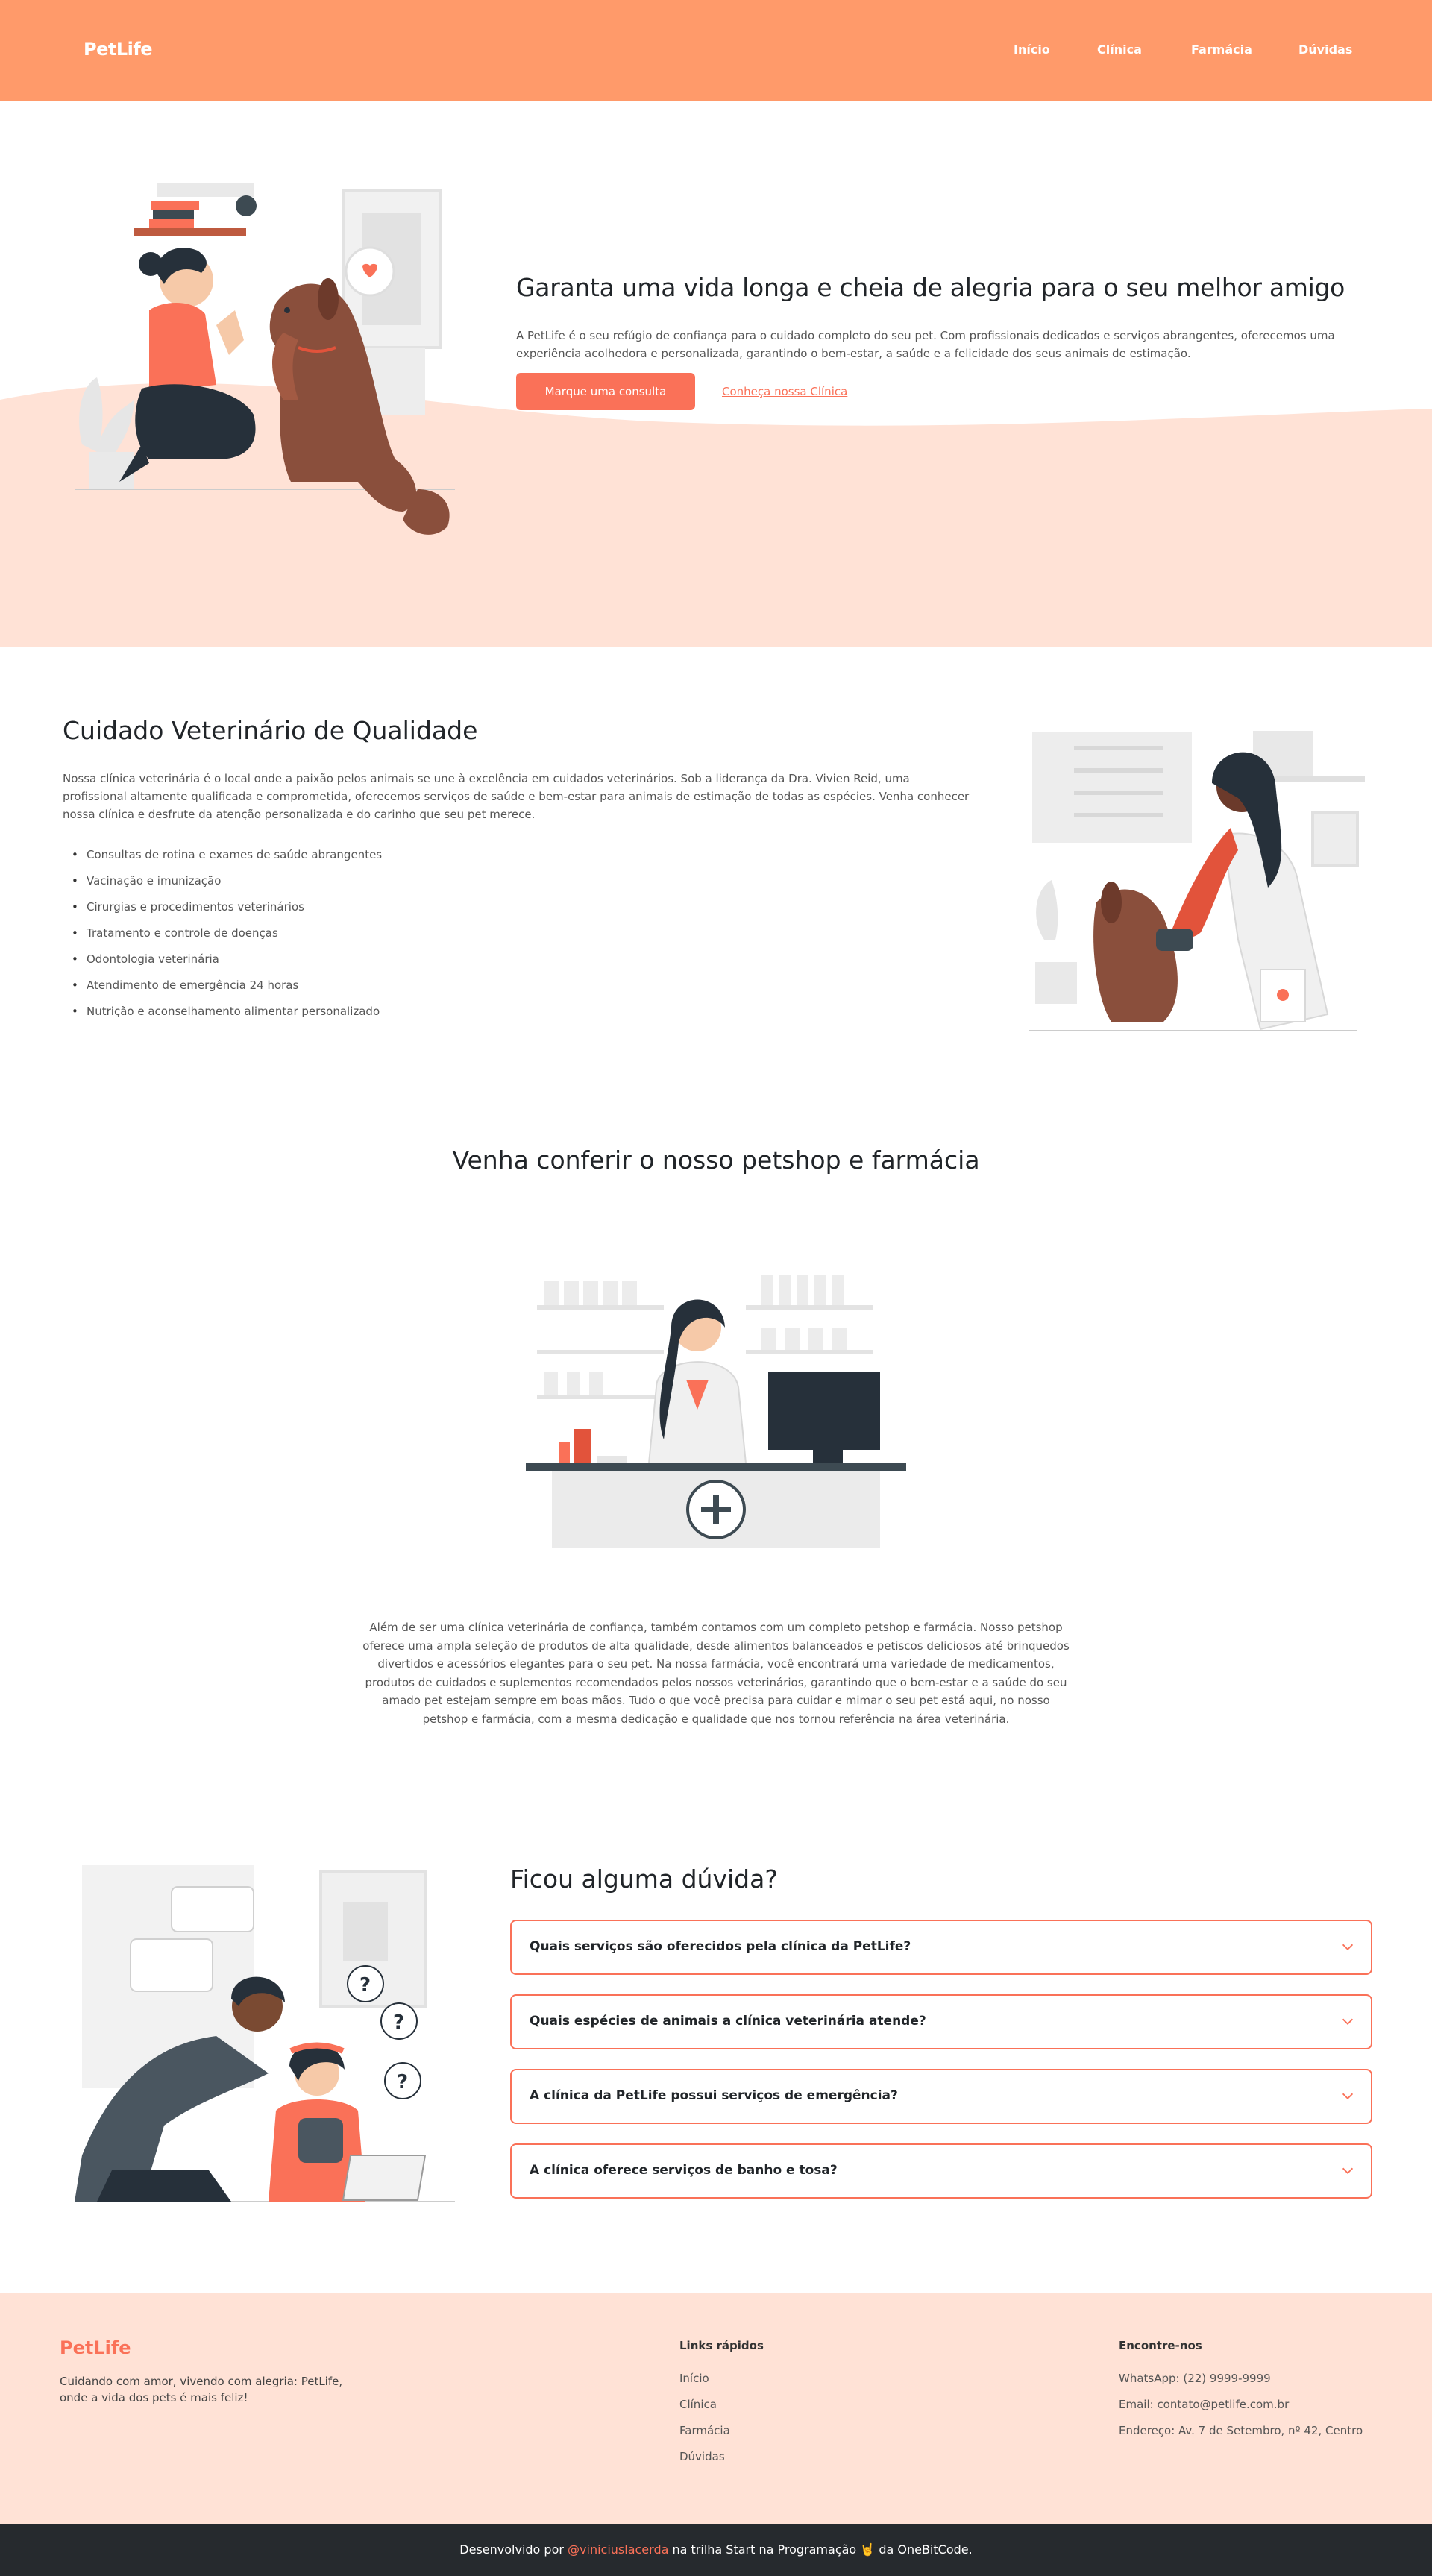 The width and height of the screenshot is (1432, 2576). What do you see at coordinates (1325, 50) in the screenshot?
I see `nav-link-duvidas: Dúvidas` at bounding box center [1325, 50].